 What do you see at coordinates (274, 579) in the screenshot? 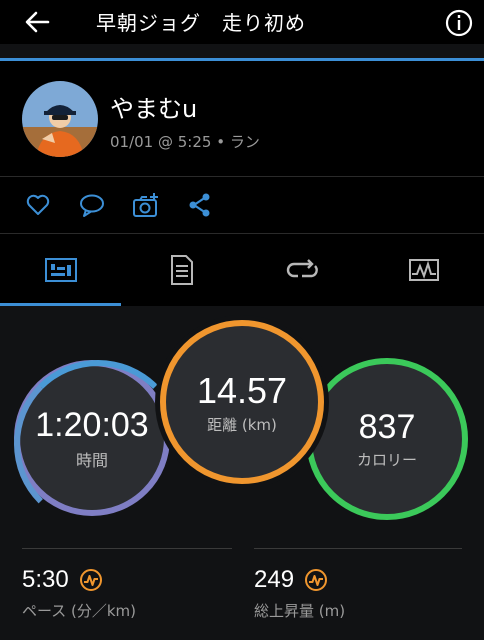
I see `ascent-value: 249` at bounding box center [274, 579].